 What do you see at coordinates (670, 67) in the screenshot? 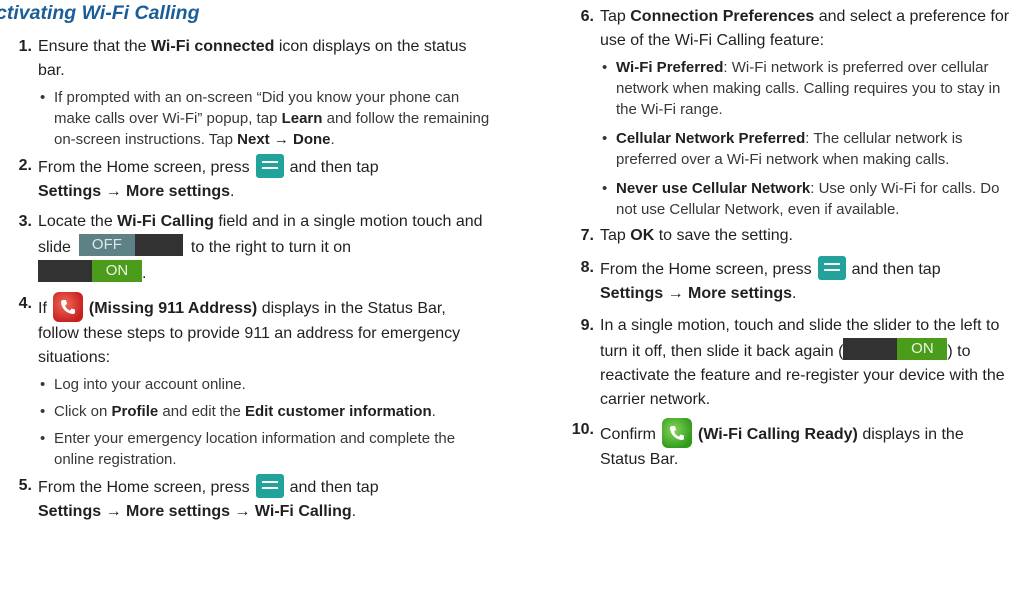
I see `bold-term: Wi-Fi Preferred` at bounding box center [670, 67].